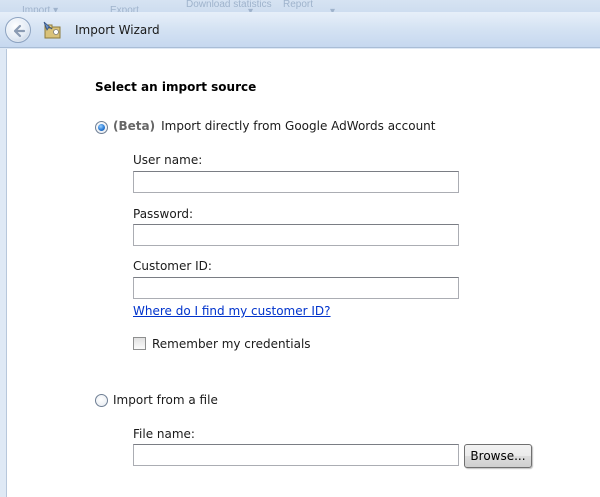 The image size is (600, 497). Describe the element at coordinates (168, 160) in the screenshot. I see `username-label: User name:` at that location.